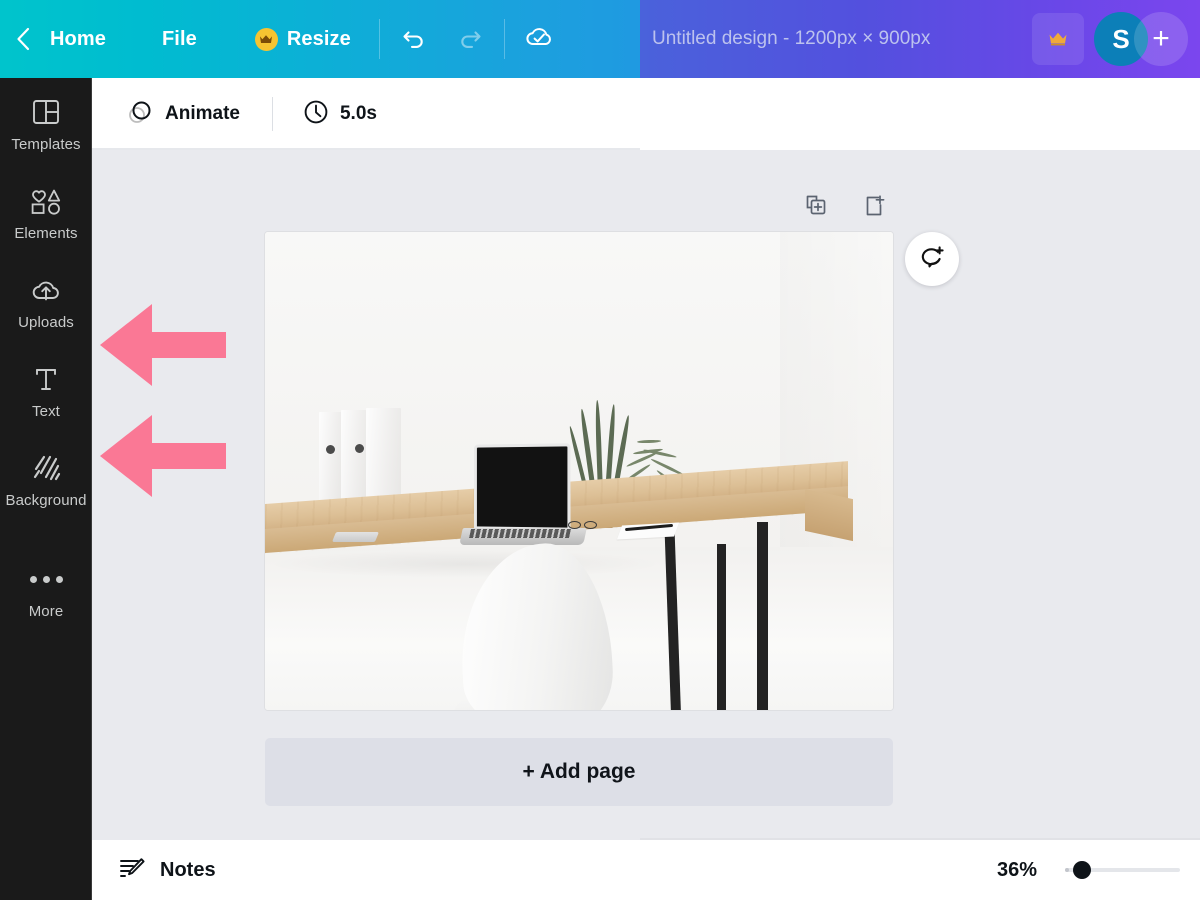  I want to click on back-button, so click(23, 39).